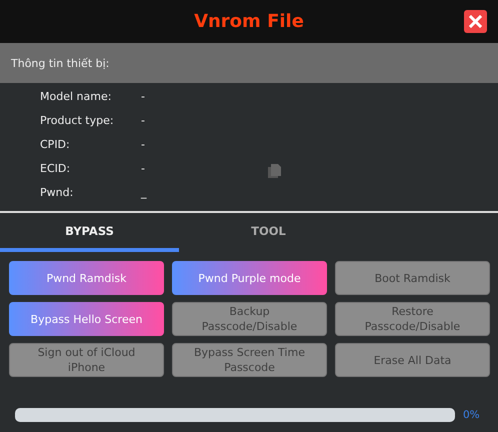  What do you see at coordinates (249, 63) in the screenshot?
I see `info-header: Thông tin thiết bị:` at bounding box center [249, 63].